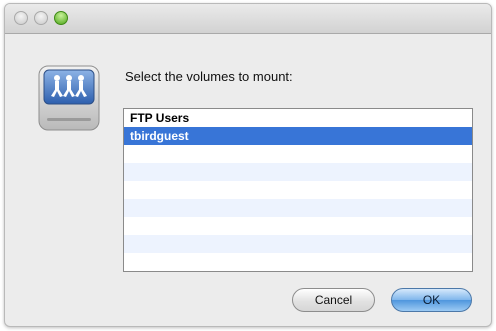  I want to click on title-bar, so click(248, 19).